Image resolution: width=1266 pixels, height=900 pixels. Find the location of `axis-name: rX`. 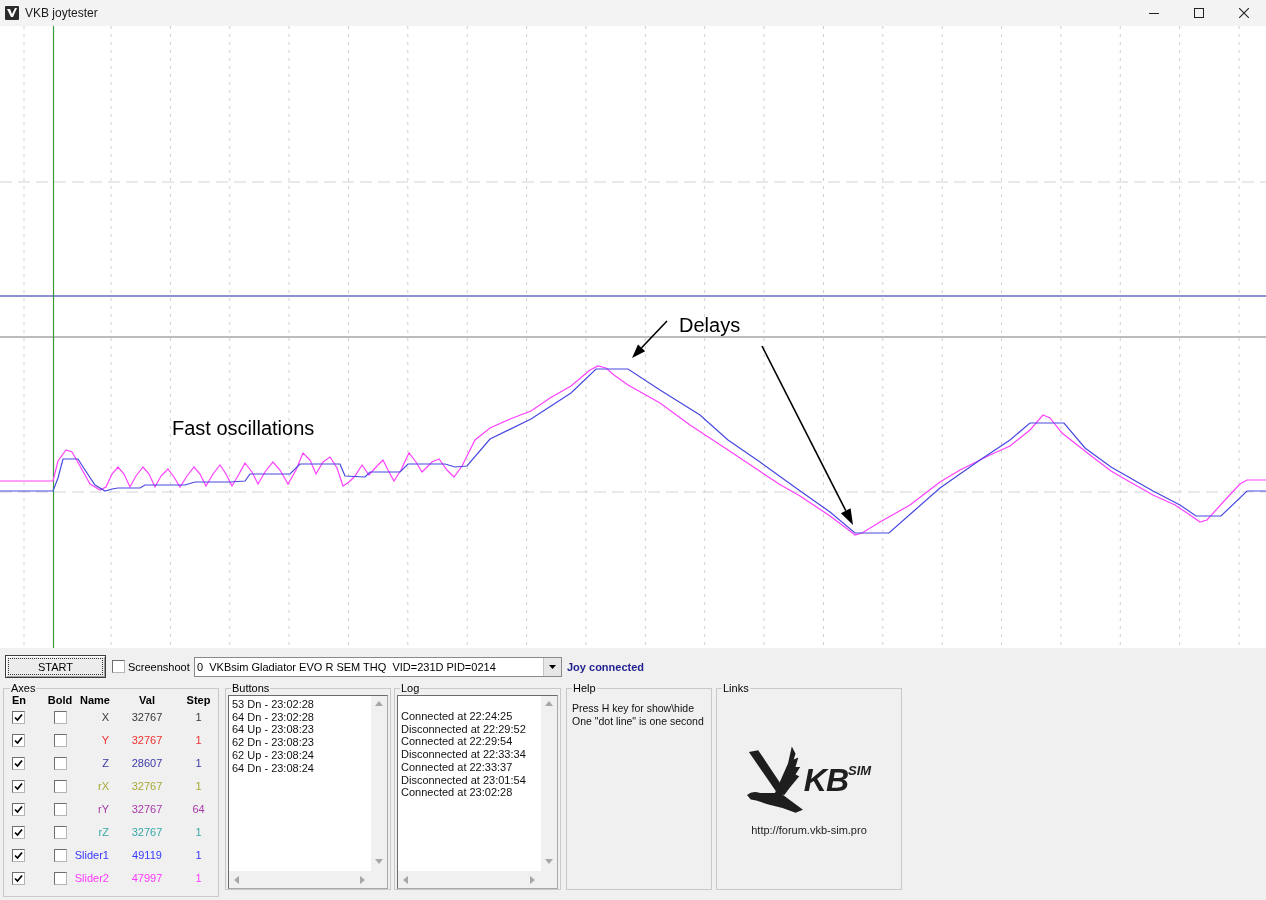

axis-name: rX is located at coordinates (103, 786).